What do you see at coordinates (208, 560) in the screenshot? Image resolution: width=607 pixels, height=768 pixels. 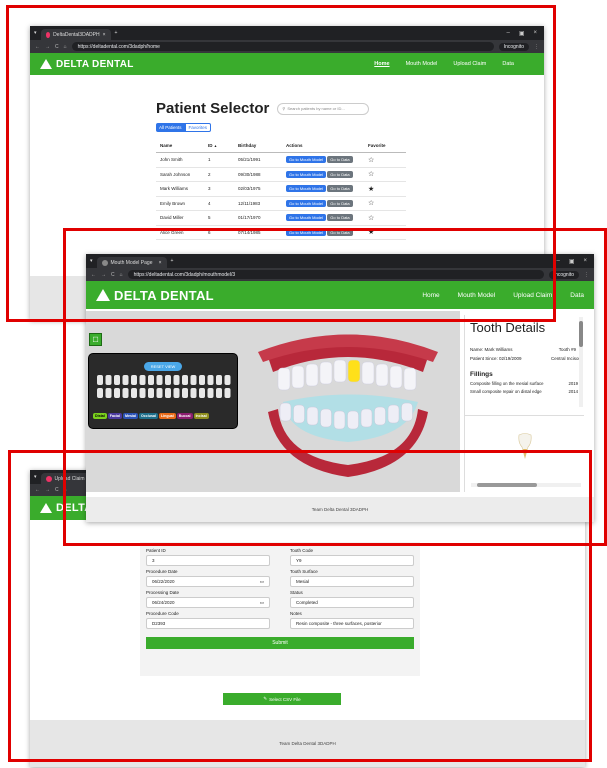 I see `patient-id-field: 3` at bounding box center [208, 560].